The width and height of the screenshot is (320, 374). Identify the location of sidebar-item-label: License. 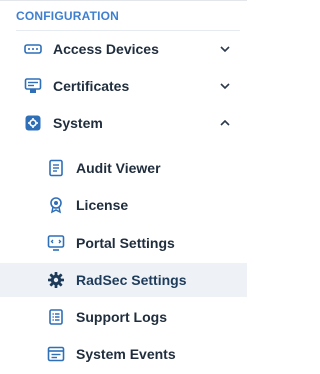
(102, 205).